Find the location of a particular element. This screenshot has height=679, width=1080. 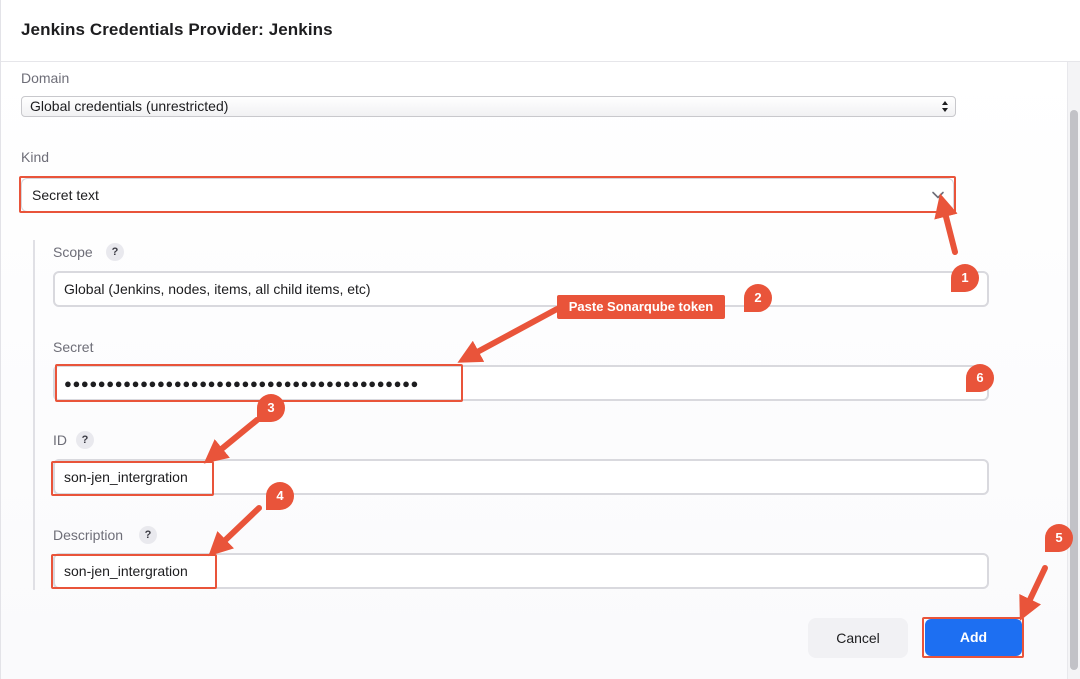

description-label: Description is located at coordinates (88, 535).